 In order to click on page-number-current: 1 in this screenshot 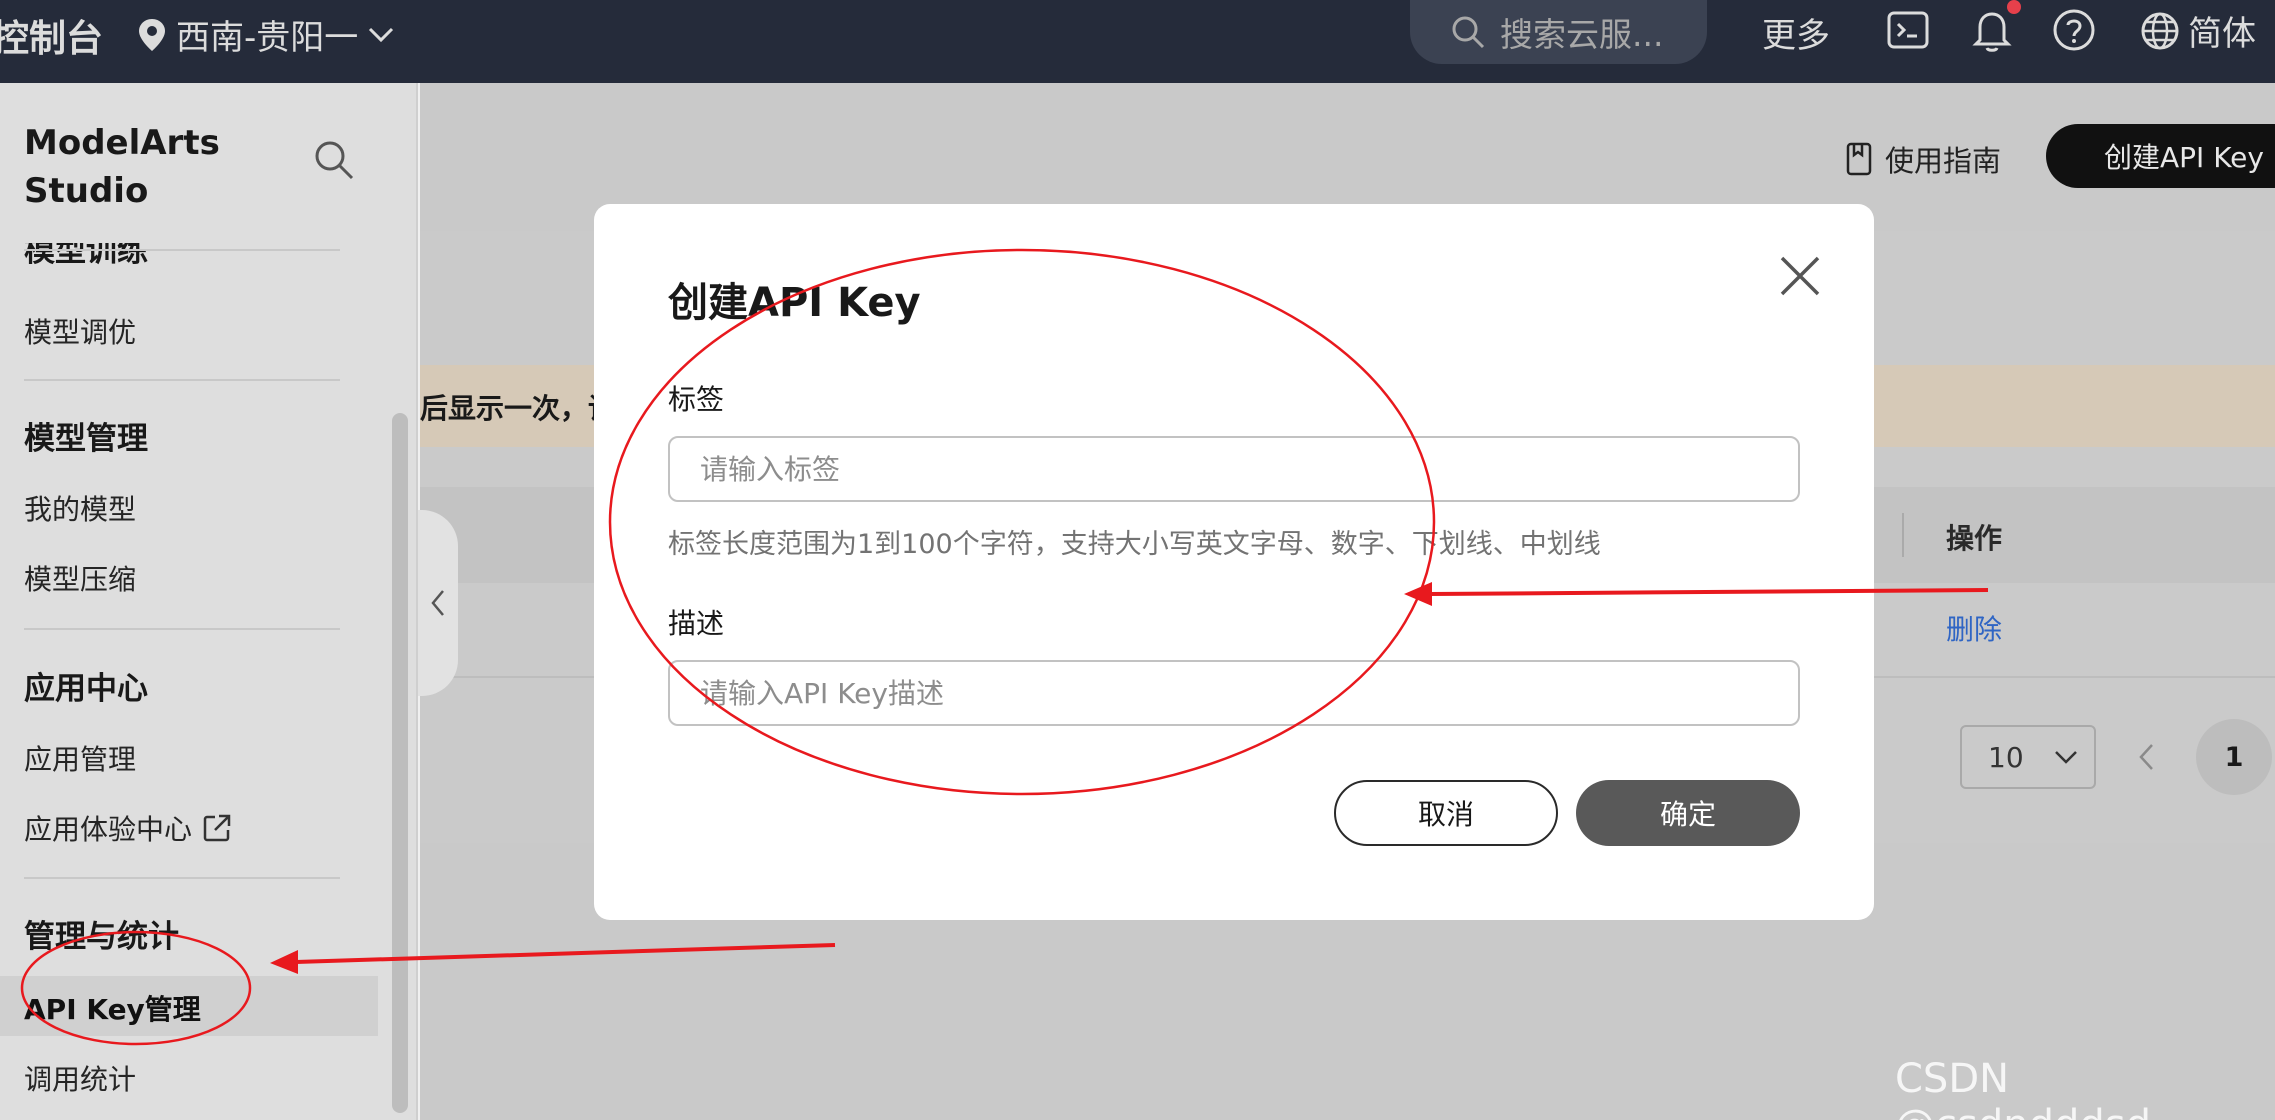, I will do `click(2234, 757)`.